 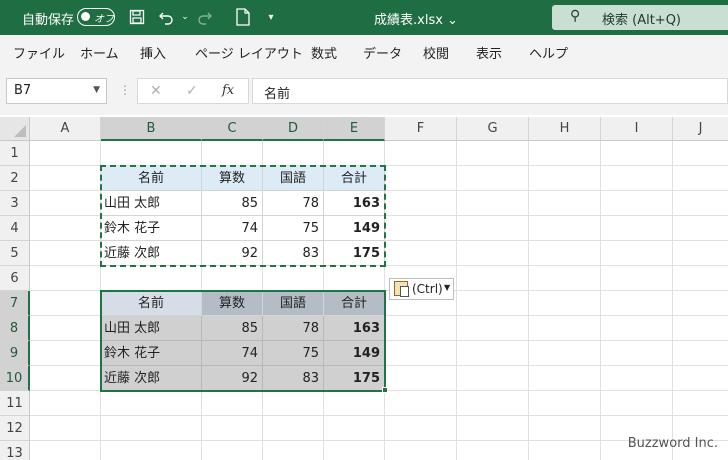 What do you see at coordinates (243, 341) in the screenshot?
I see `selection-border` at bounding box center [243, 341].